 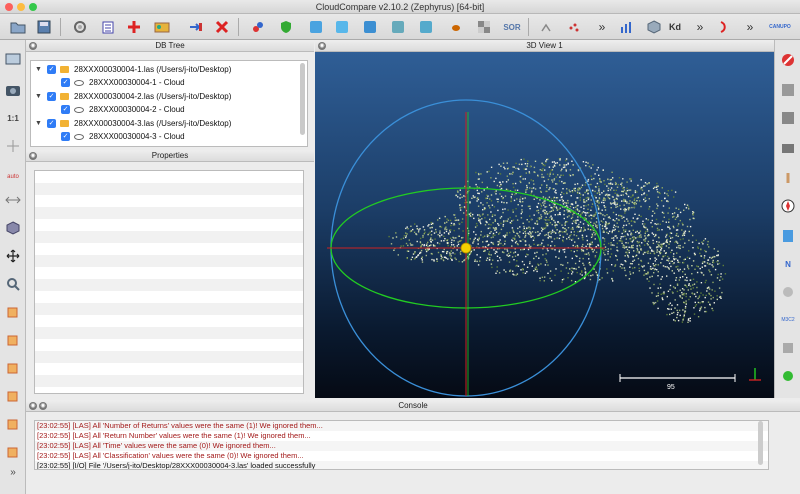 What do you see at coordinates (258, 27) in the screenshot?
I see `sample-icon` at bounding box center [258, 27].